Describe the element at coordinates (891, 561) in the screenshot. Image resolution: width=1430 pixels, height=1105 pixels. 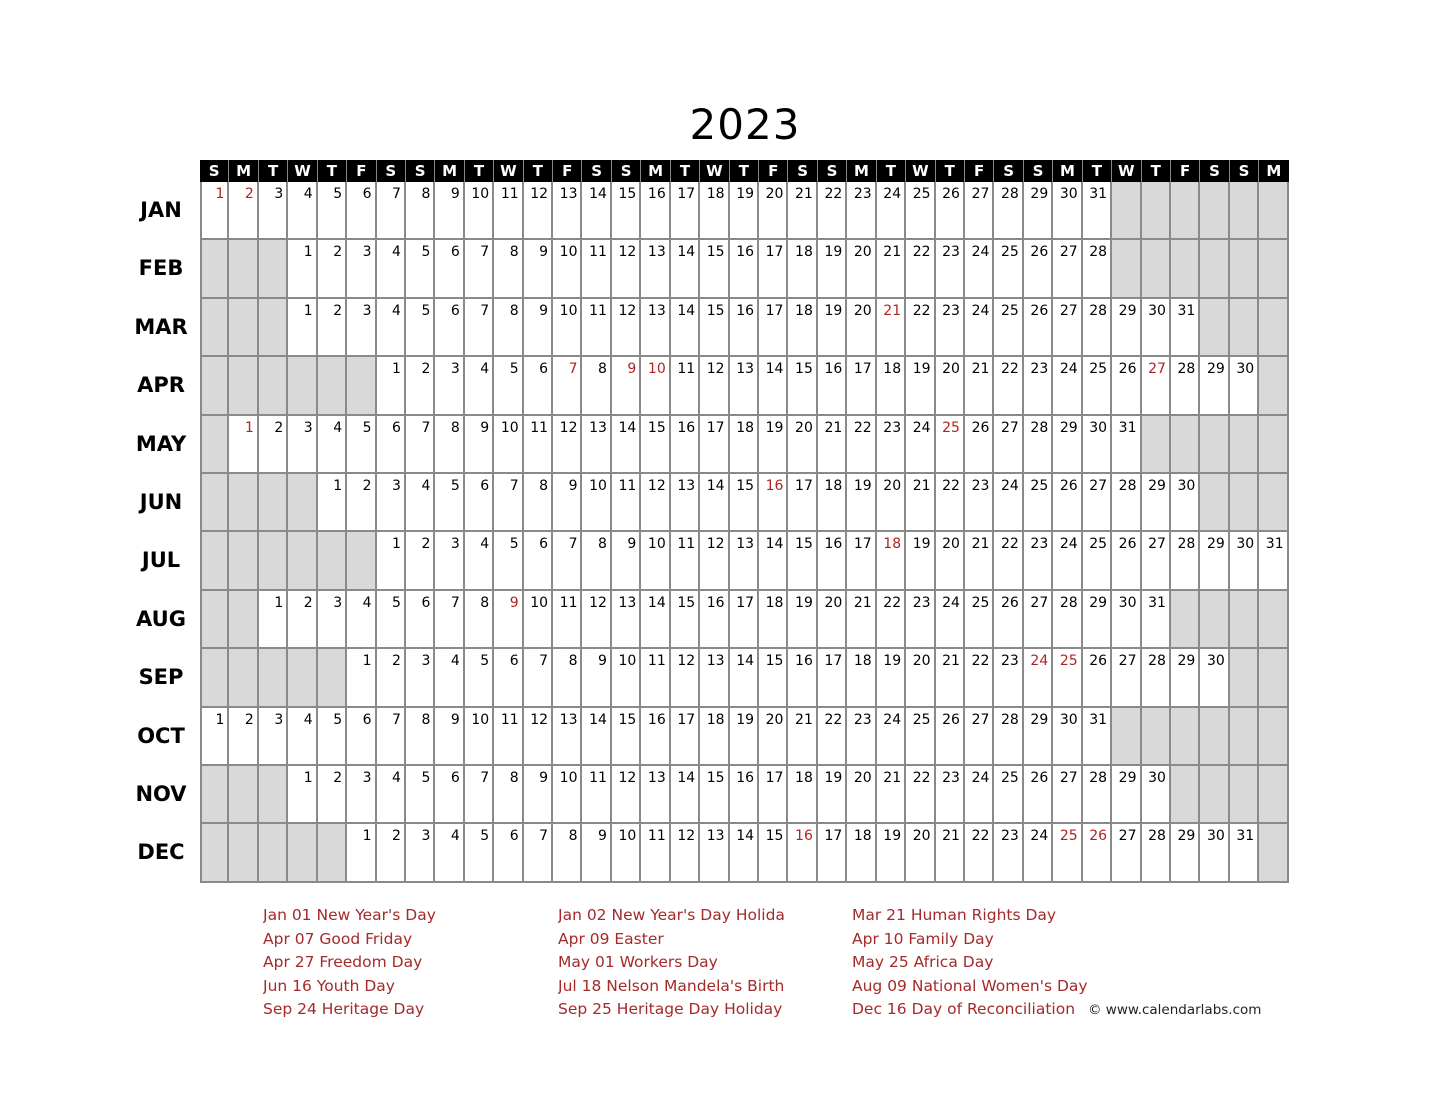
I see `holiday-day-cell: 18` at that location.